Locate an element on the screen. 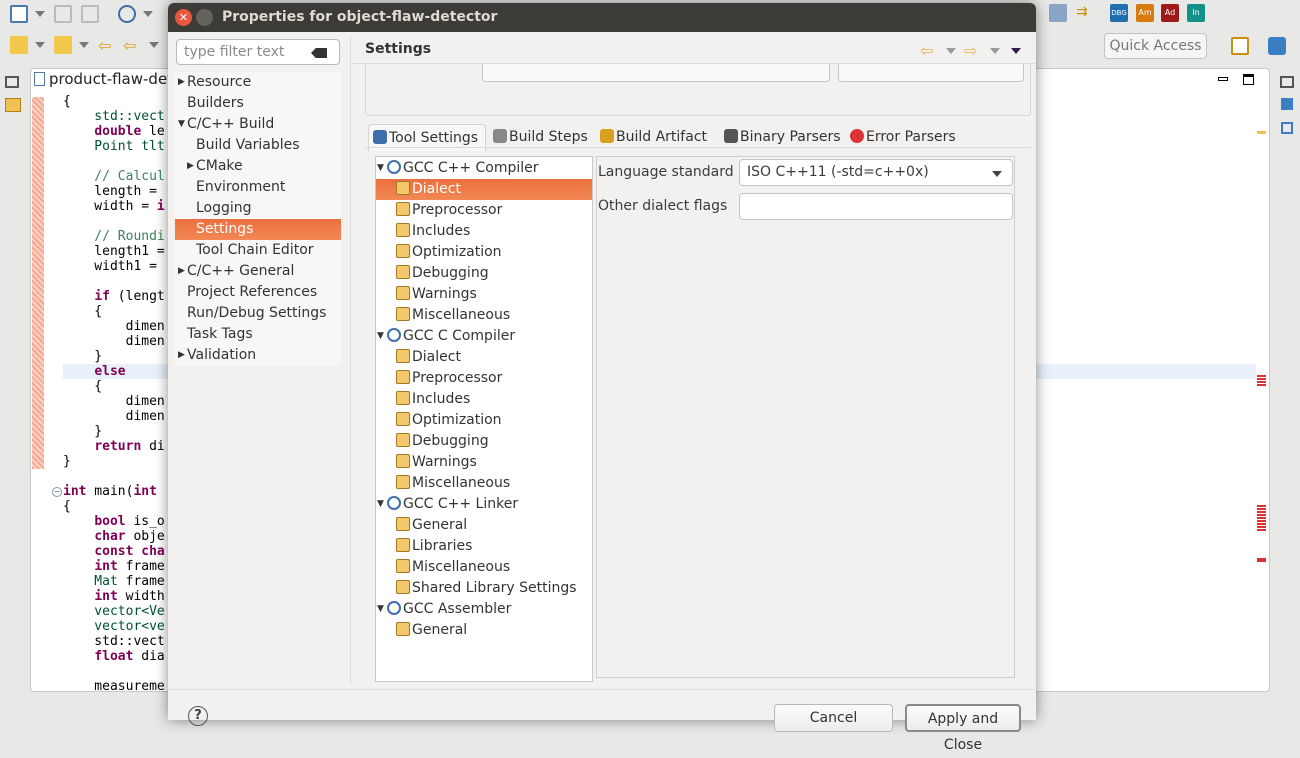  tool-option-item: Libraries is located at coordinates (484, 546).